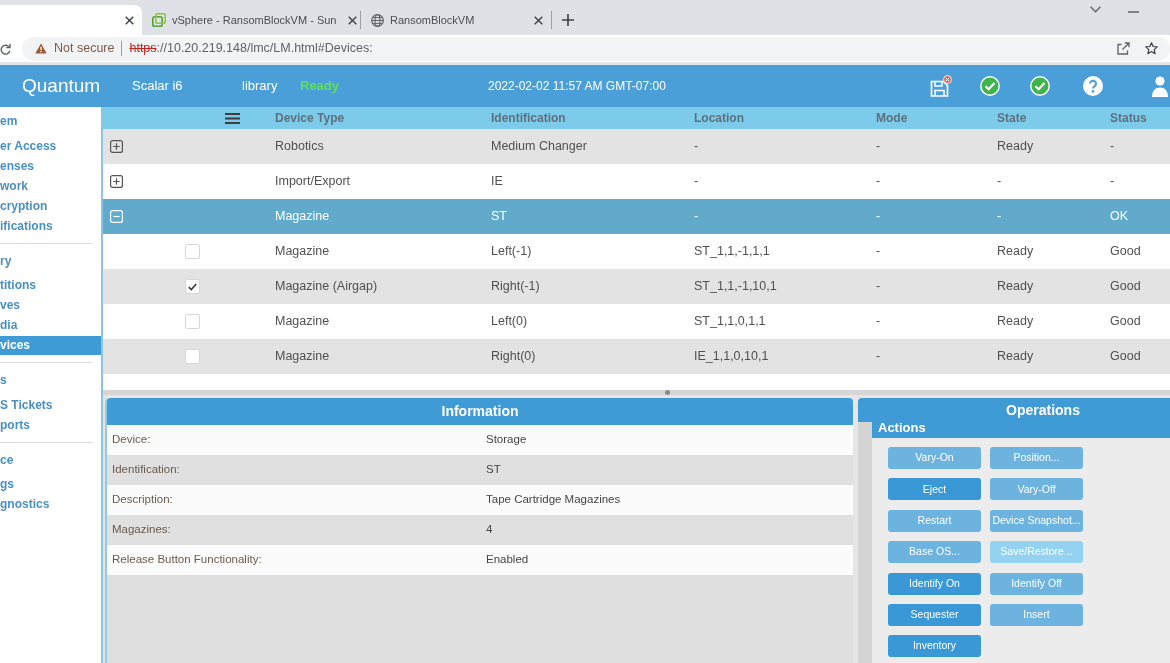 This screenshot has width=1170, height=663. What do you see at coordinates (1014, 410) in the screenshot?
I see `panel-title: Operations` at bounding box center [1014, 410].